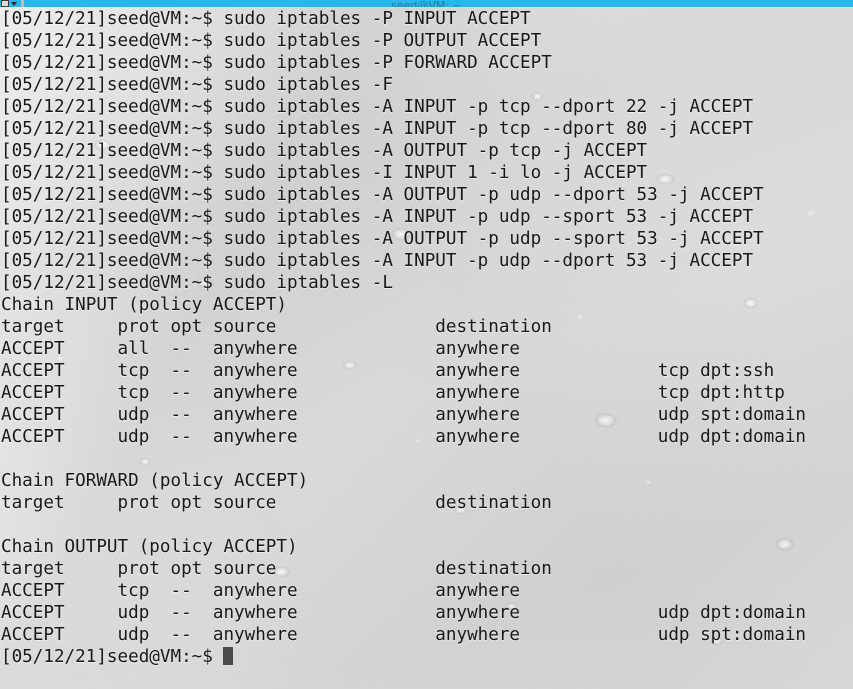  Describe the element at coordinates (144, 305) in the screenshot. I see `terminal-line: Chain INPUT (policy ACCEPT)` at that location.